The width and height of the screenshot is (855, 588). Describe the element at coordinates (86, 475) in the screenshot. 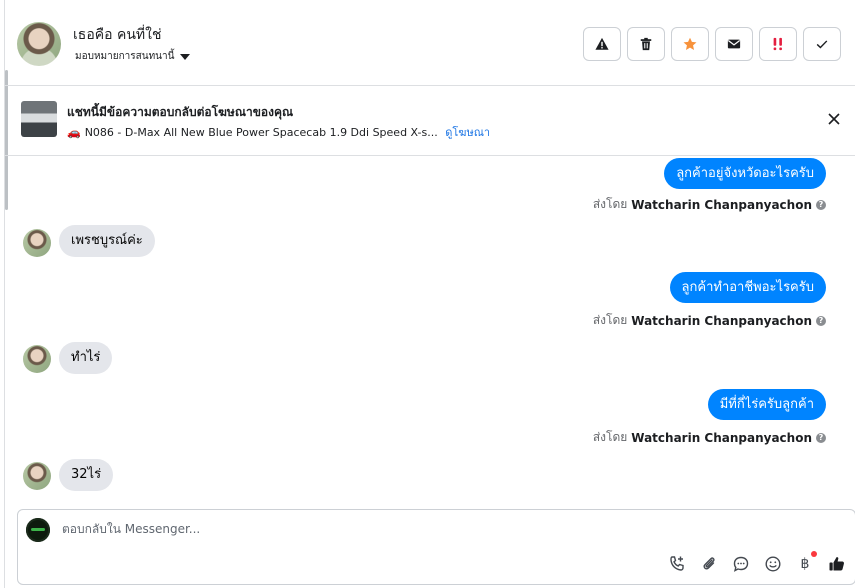

I see `incoming-message: 32ไร่` at that location.